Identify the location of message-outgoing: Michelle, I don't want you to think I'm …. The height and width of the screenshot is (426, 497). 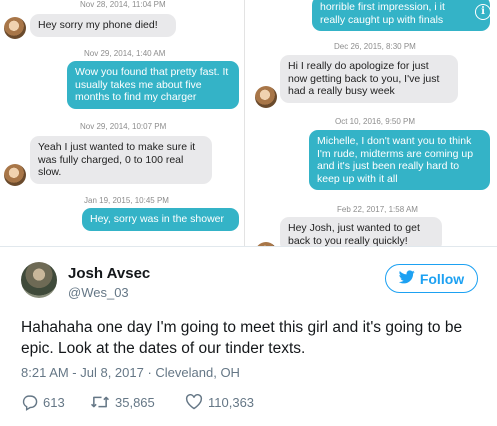
(399, 160).